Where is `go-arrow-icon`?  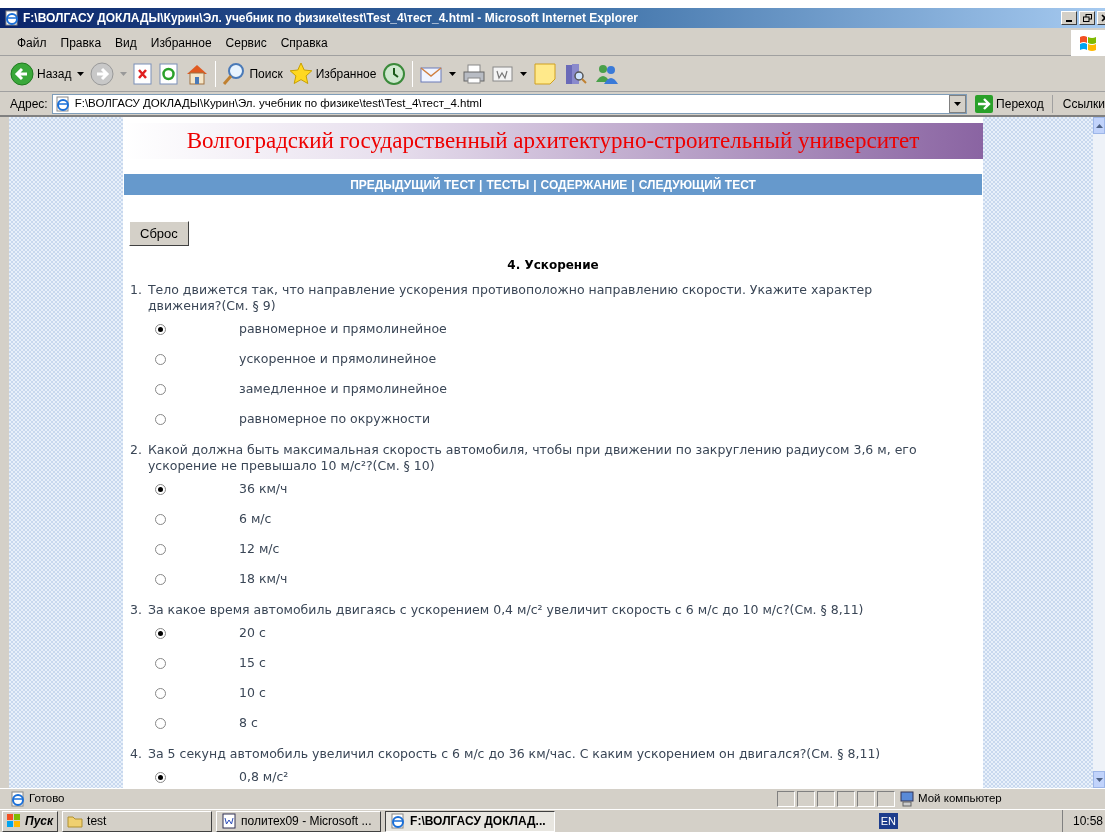
go-arrow-icon is located at coordinates (984, 103).